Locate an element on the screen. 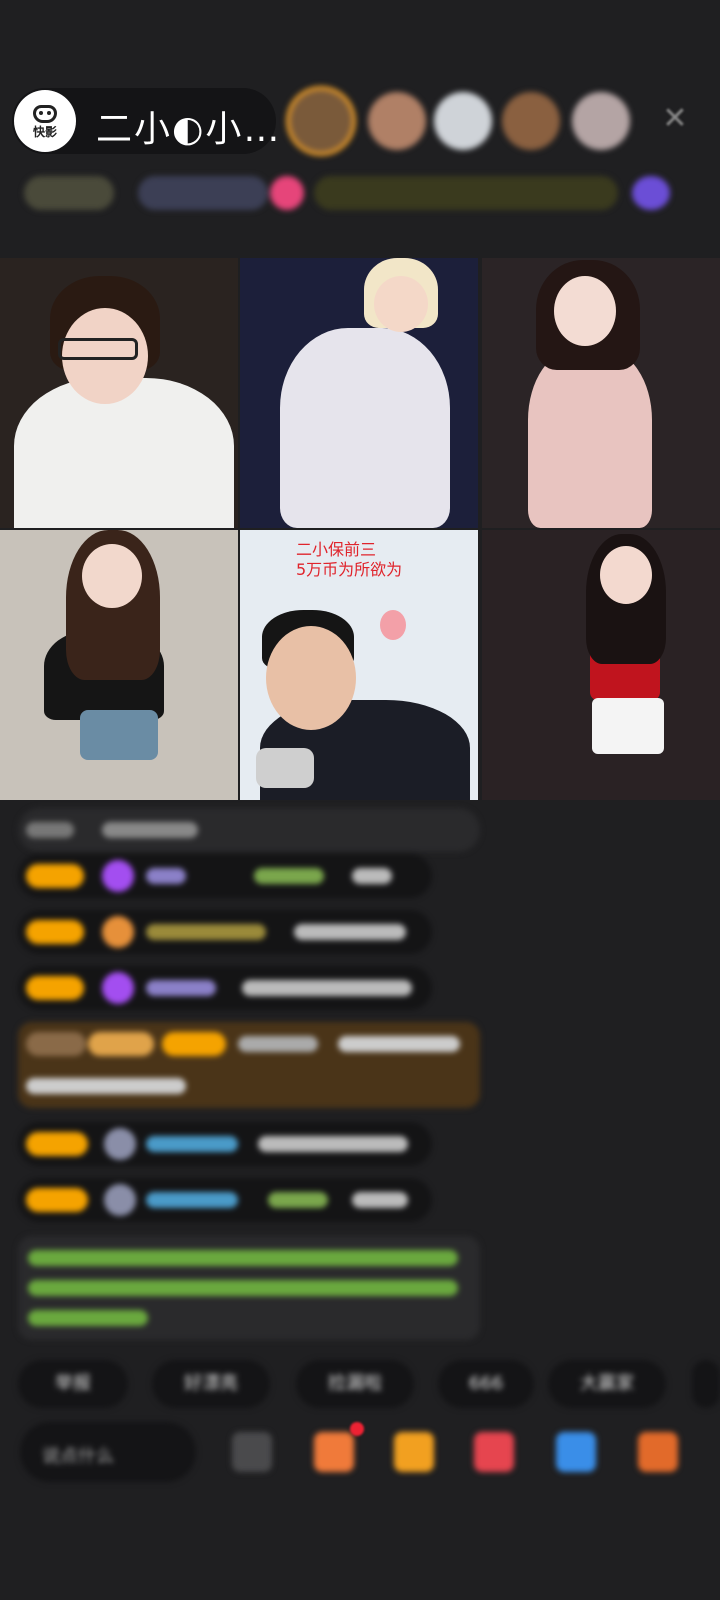 The width and height of the screenshot is (720, 1600). level-chip is located at coordinates (69, 193).